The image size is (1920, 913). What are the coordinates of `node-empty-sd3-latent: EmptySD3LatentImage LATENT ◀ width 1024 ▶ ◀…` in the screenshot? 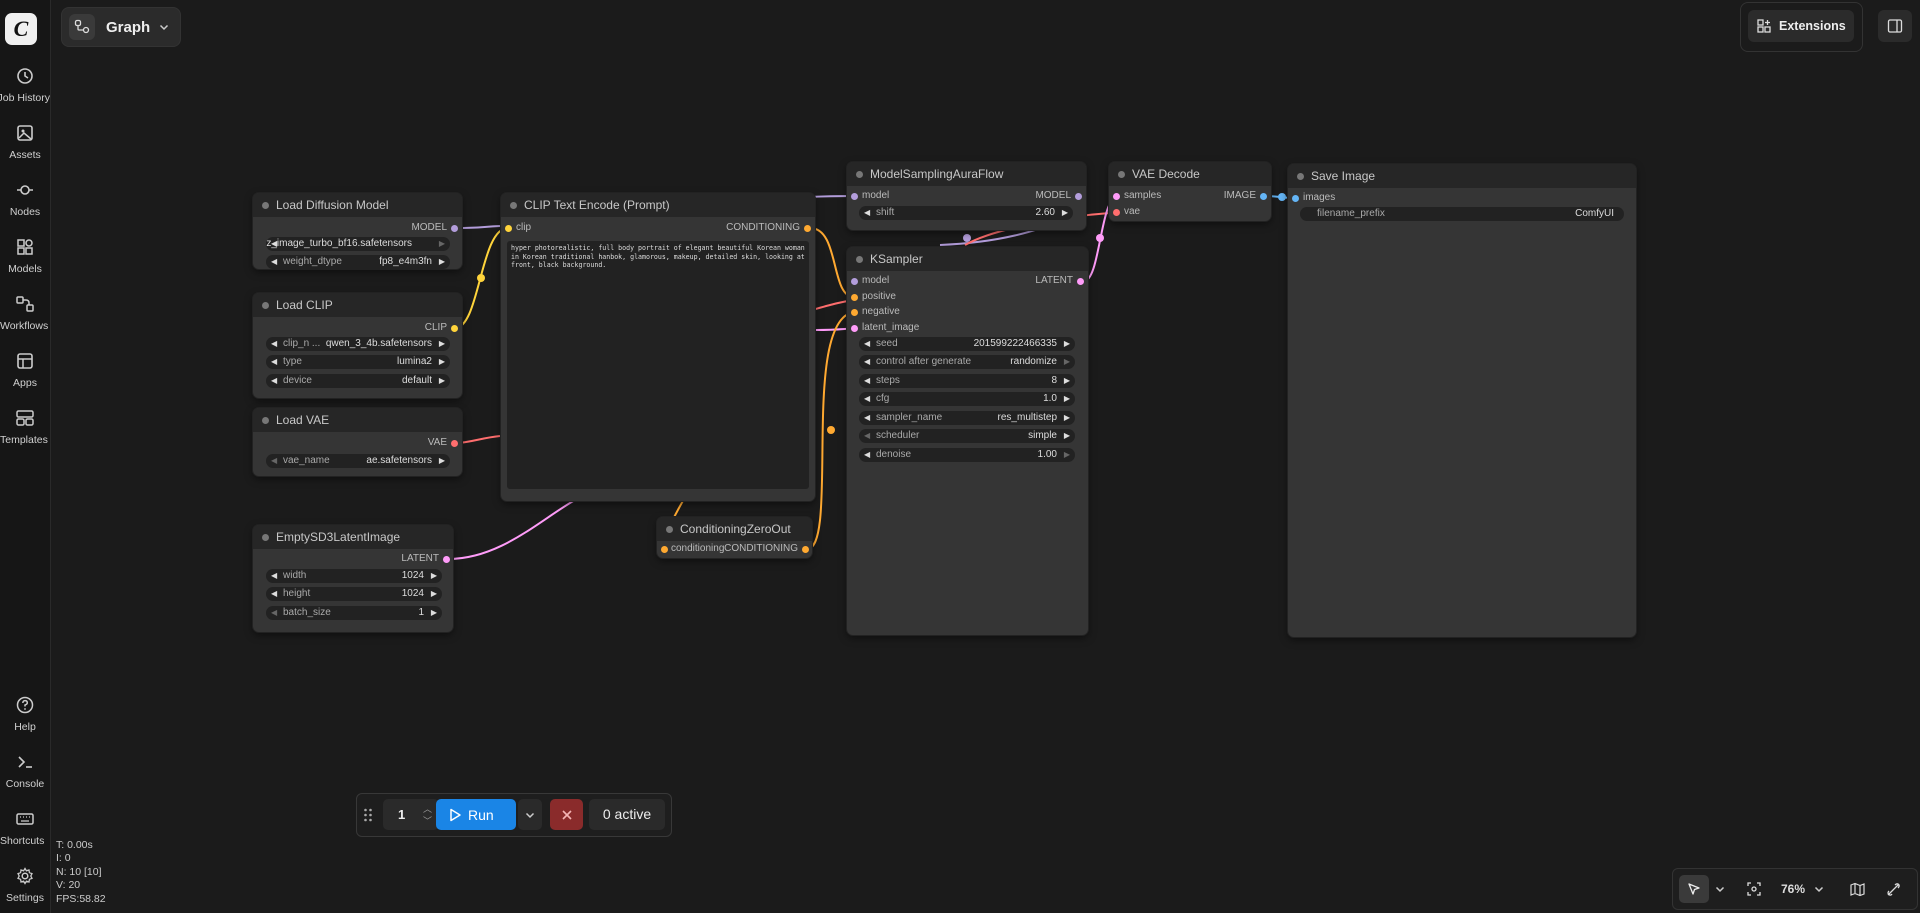 It's located at (353, 578).